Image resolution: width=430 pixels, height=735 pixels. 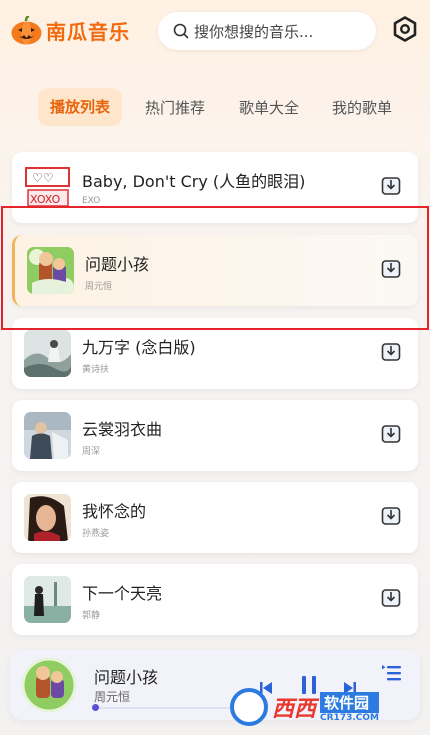 What do you see at coordinates (91, 452) in the screenshot?
I see `song-artist: 周深` at bounding box center [91, 452].